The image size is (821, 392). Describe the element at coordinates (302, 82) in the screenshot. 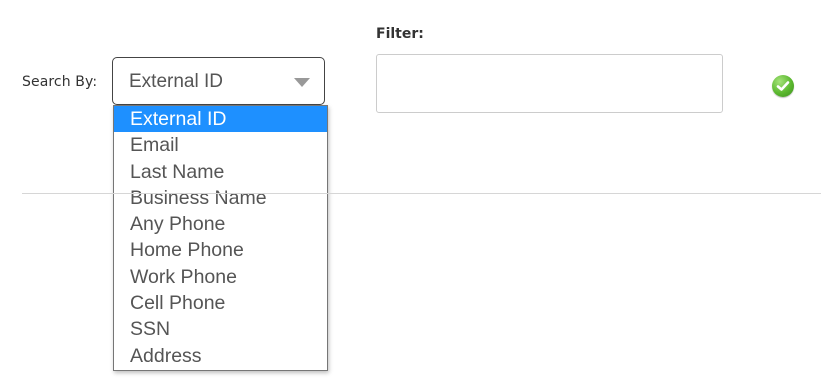

I see `chevron-down-icon` at that location.